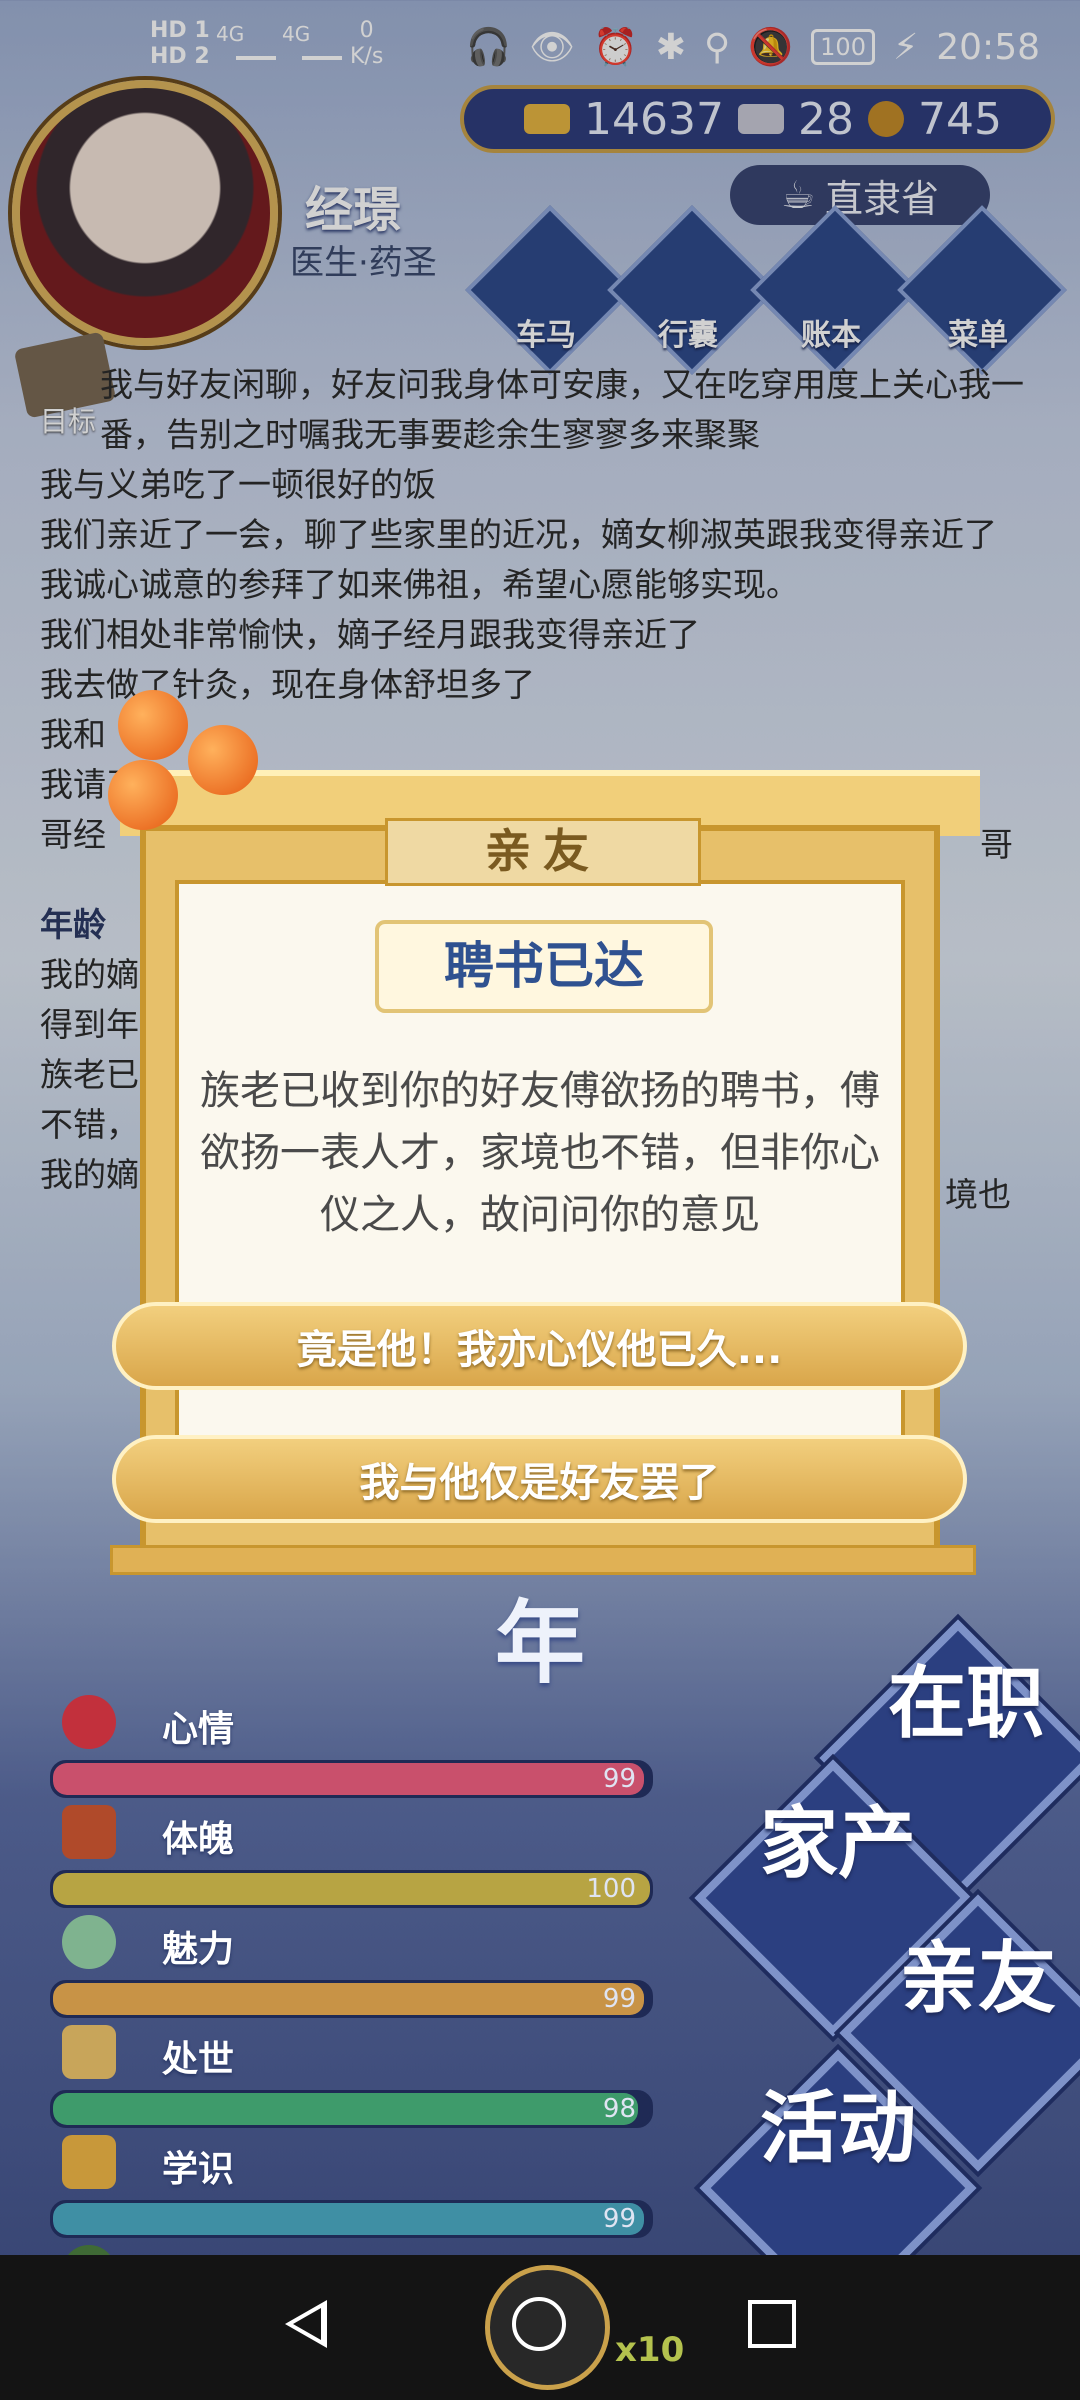 This screenshot has width=1080, height=2400. I want to click on flower-icon, so click(89, 1722).